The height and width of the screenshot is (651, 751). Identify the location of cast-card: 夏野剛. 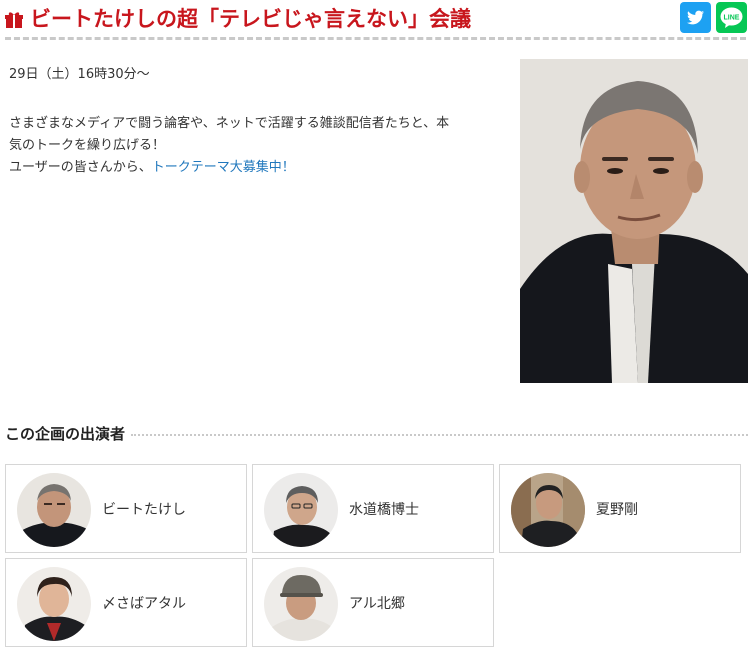
(620, 508).